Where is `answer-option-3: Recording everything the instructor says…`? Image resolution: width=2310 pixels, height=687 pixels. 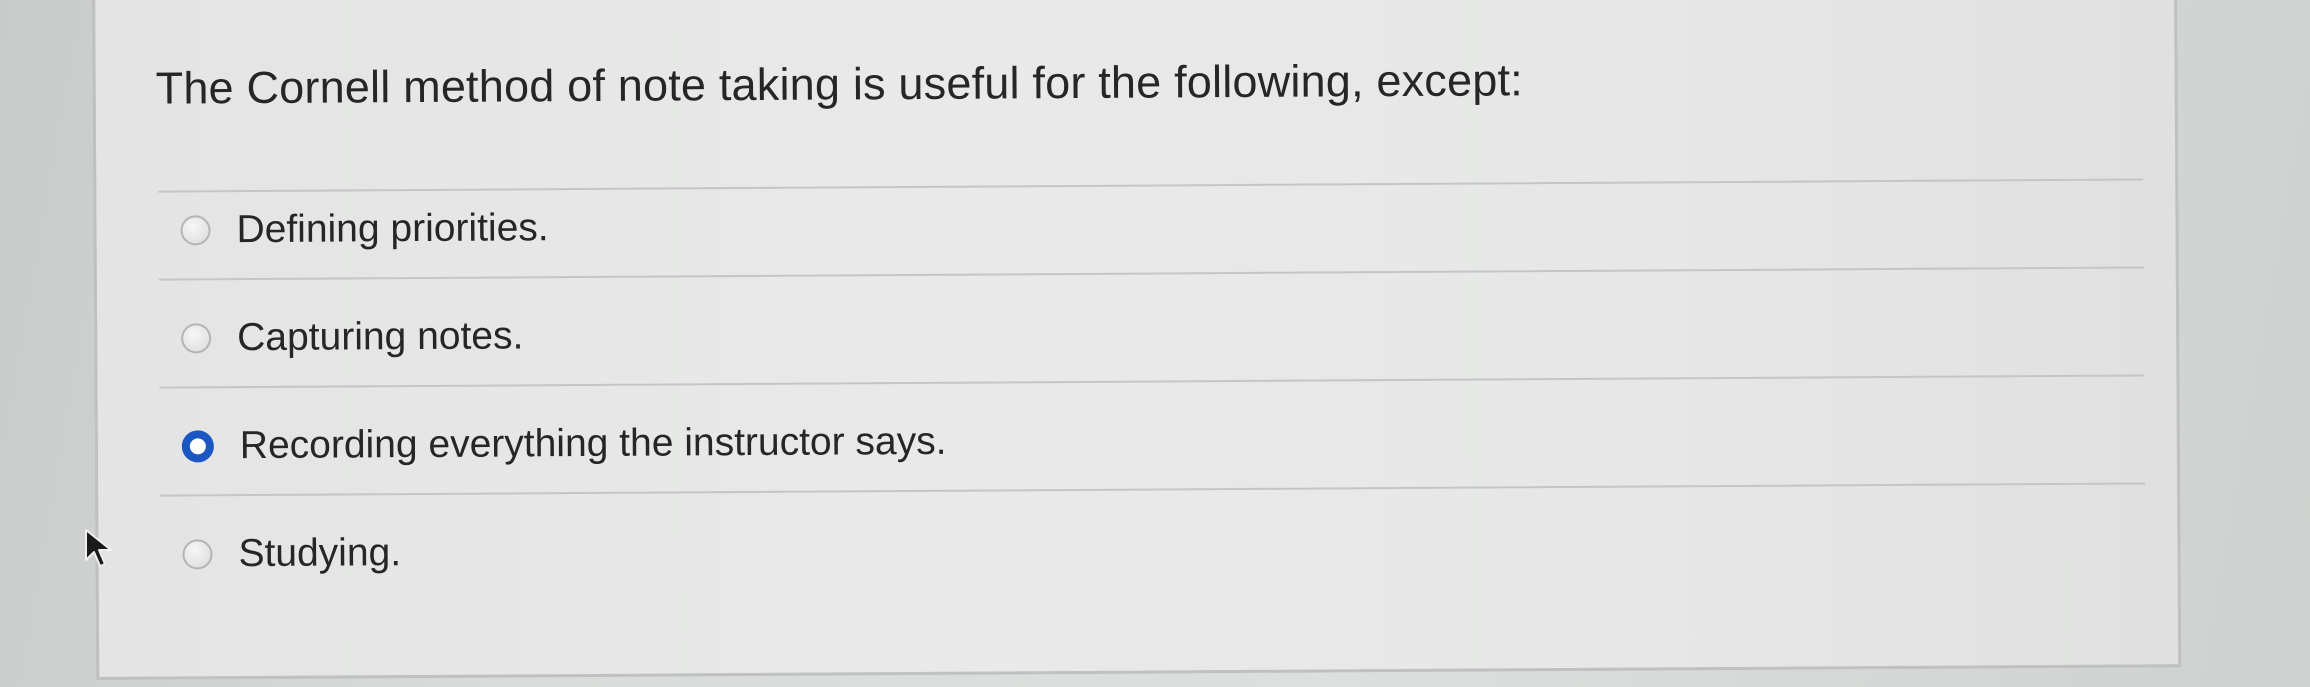 answer-option-3: Recording everything the instructor says… is located at coordinates (564, 444).